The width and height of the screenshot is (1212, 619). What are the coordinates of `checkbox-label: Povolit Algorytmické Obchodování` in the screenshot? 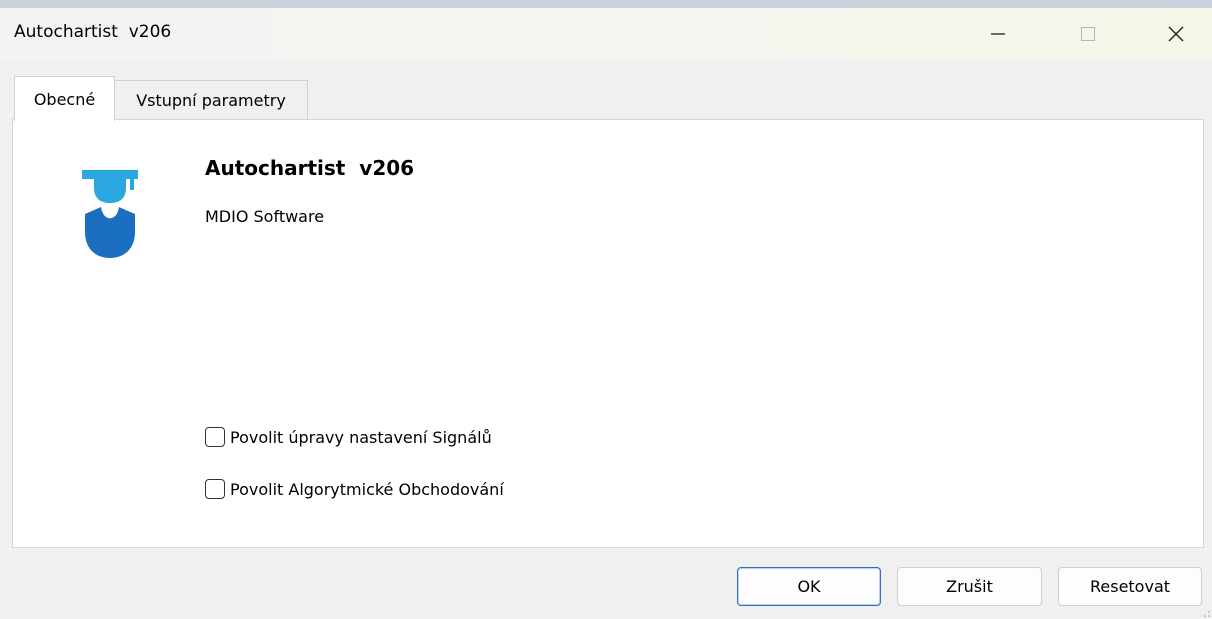 It's located at (367, 489).